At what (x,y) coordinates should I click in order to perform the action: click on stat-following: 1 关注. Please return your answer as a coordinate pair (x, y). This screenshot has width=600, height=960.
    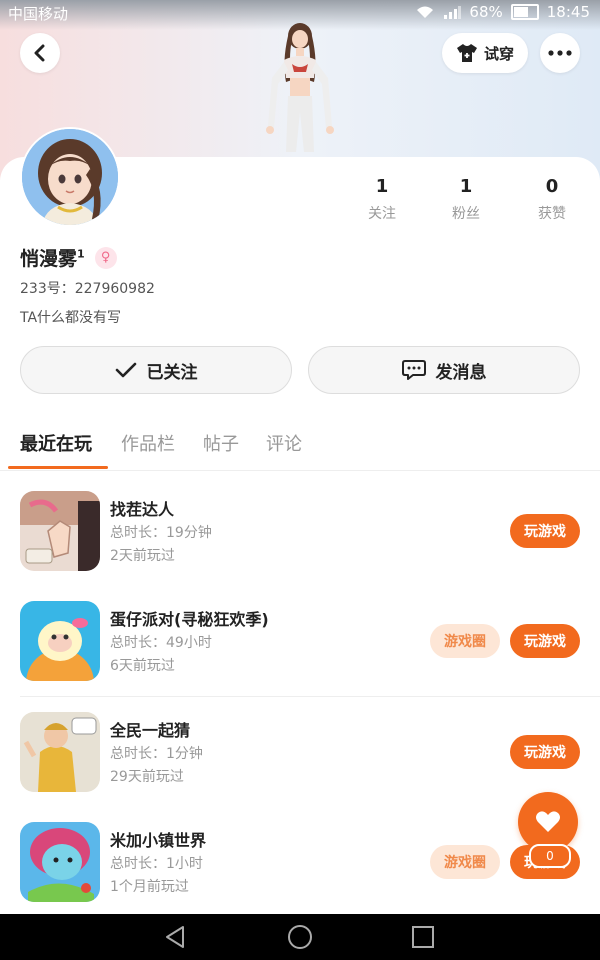
    Looking at the image, I should click on (382, 199).